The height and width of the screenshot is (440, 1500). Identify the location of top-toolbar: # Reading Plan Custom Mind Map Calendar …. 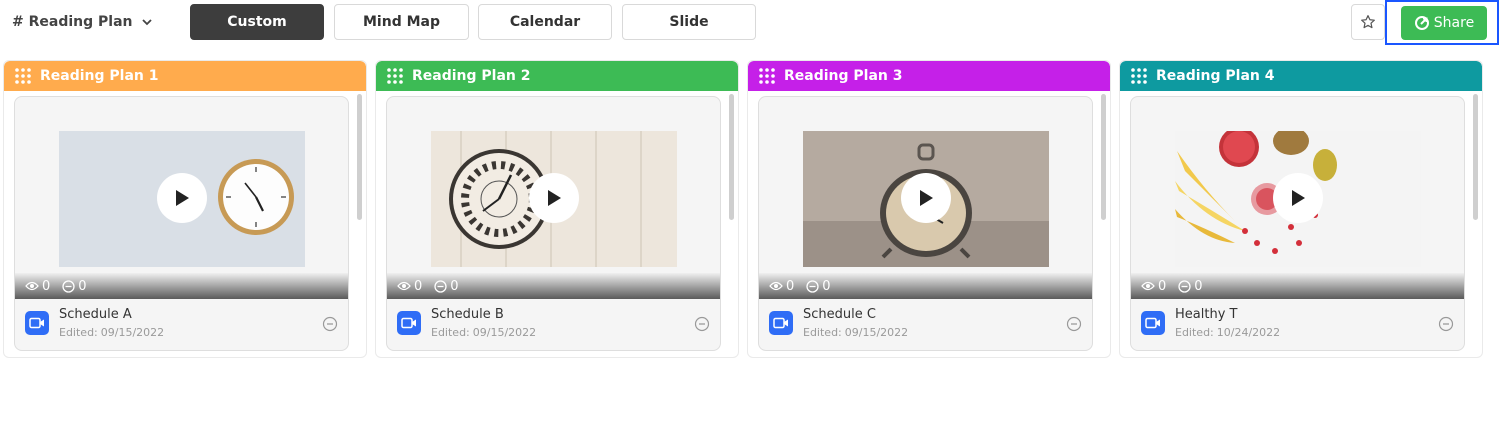
(750, 23).